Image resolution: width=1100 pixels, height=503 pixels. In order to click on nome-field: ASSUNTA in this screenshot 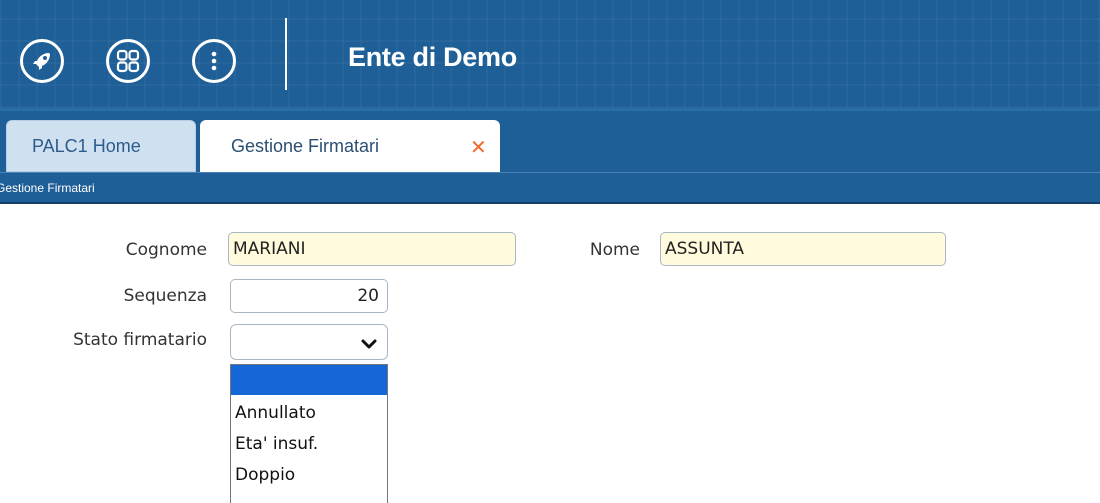, I will do `click(803, 249)`.